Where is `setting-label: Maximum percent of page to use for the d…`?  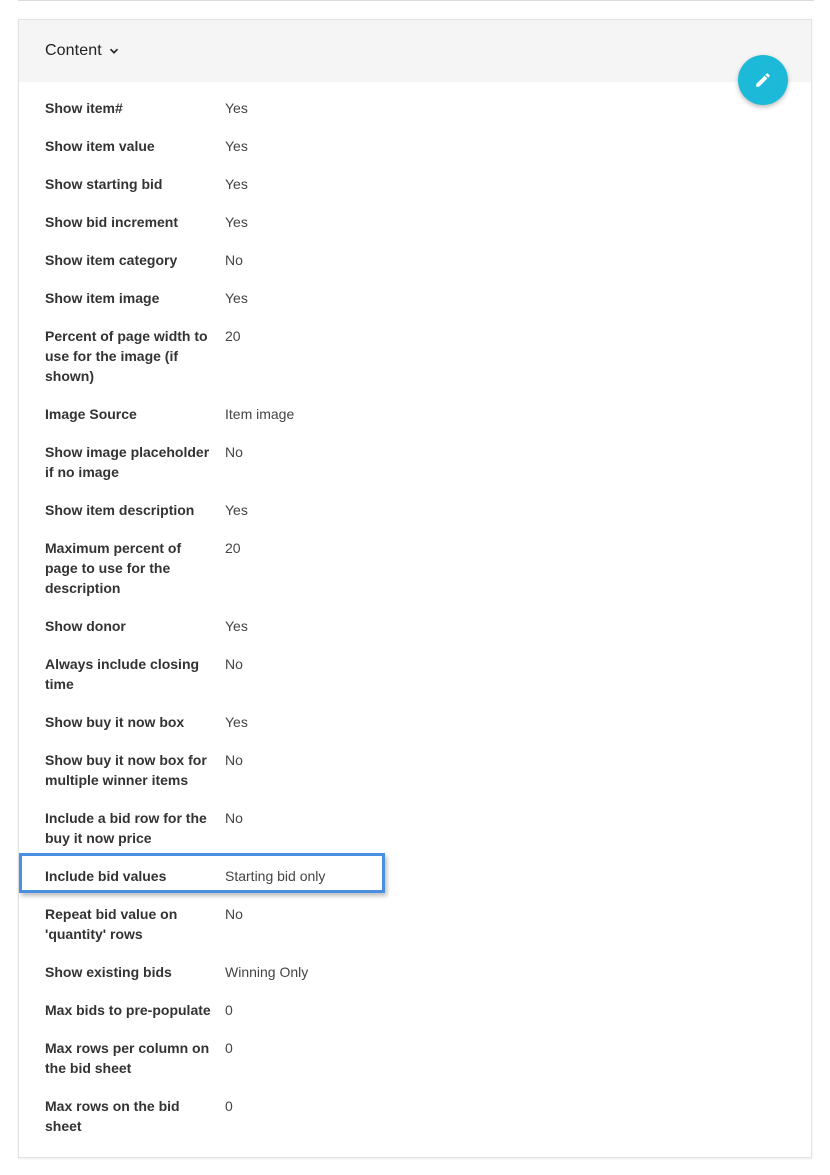 setting-label: Maximum percent of page to use for the d… is located at coordinates (113, 568).